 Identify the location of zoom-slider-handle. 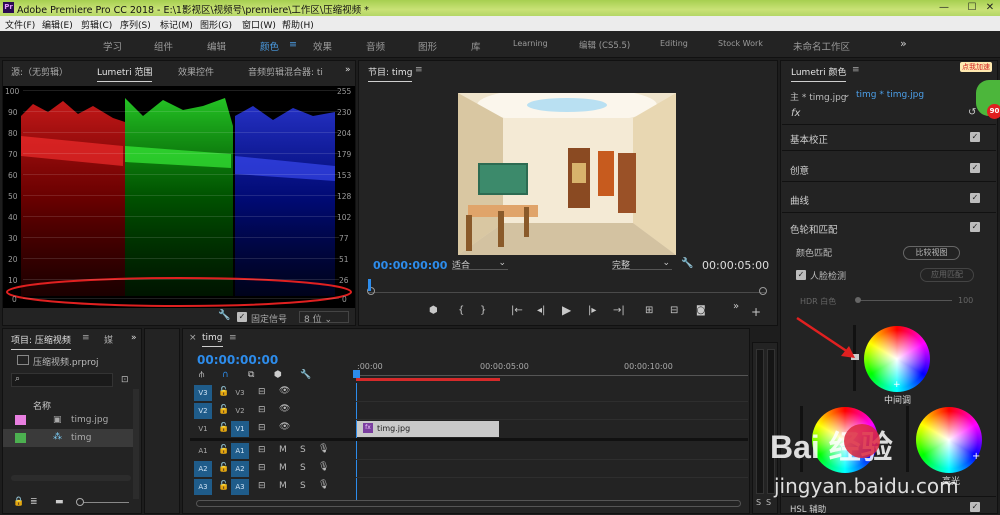
(80, 502).